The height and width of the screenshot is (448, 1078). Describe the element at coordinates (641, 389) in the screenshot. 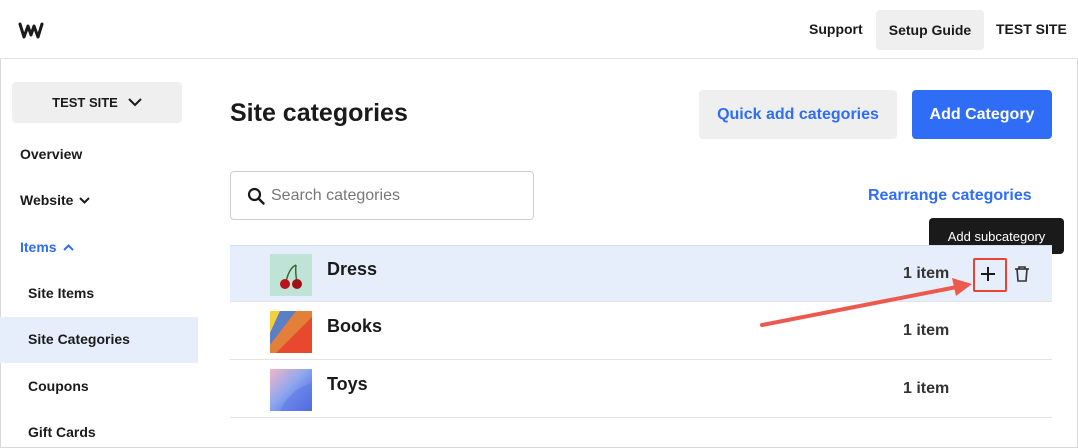

I see `table-row: Toys 1 item` at that location.